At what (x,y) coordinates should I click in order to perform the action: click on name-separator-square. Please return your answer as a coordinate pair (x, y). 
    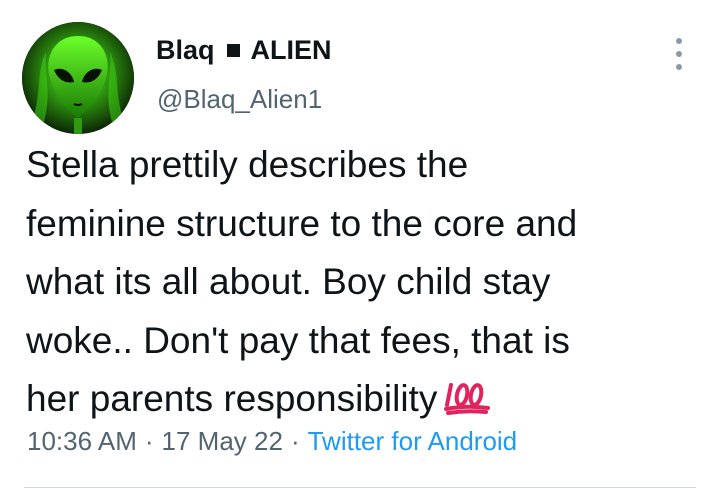
    Looking at the image, I should click on (233, 50).